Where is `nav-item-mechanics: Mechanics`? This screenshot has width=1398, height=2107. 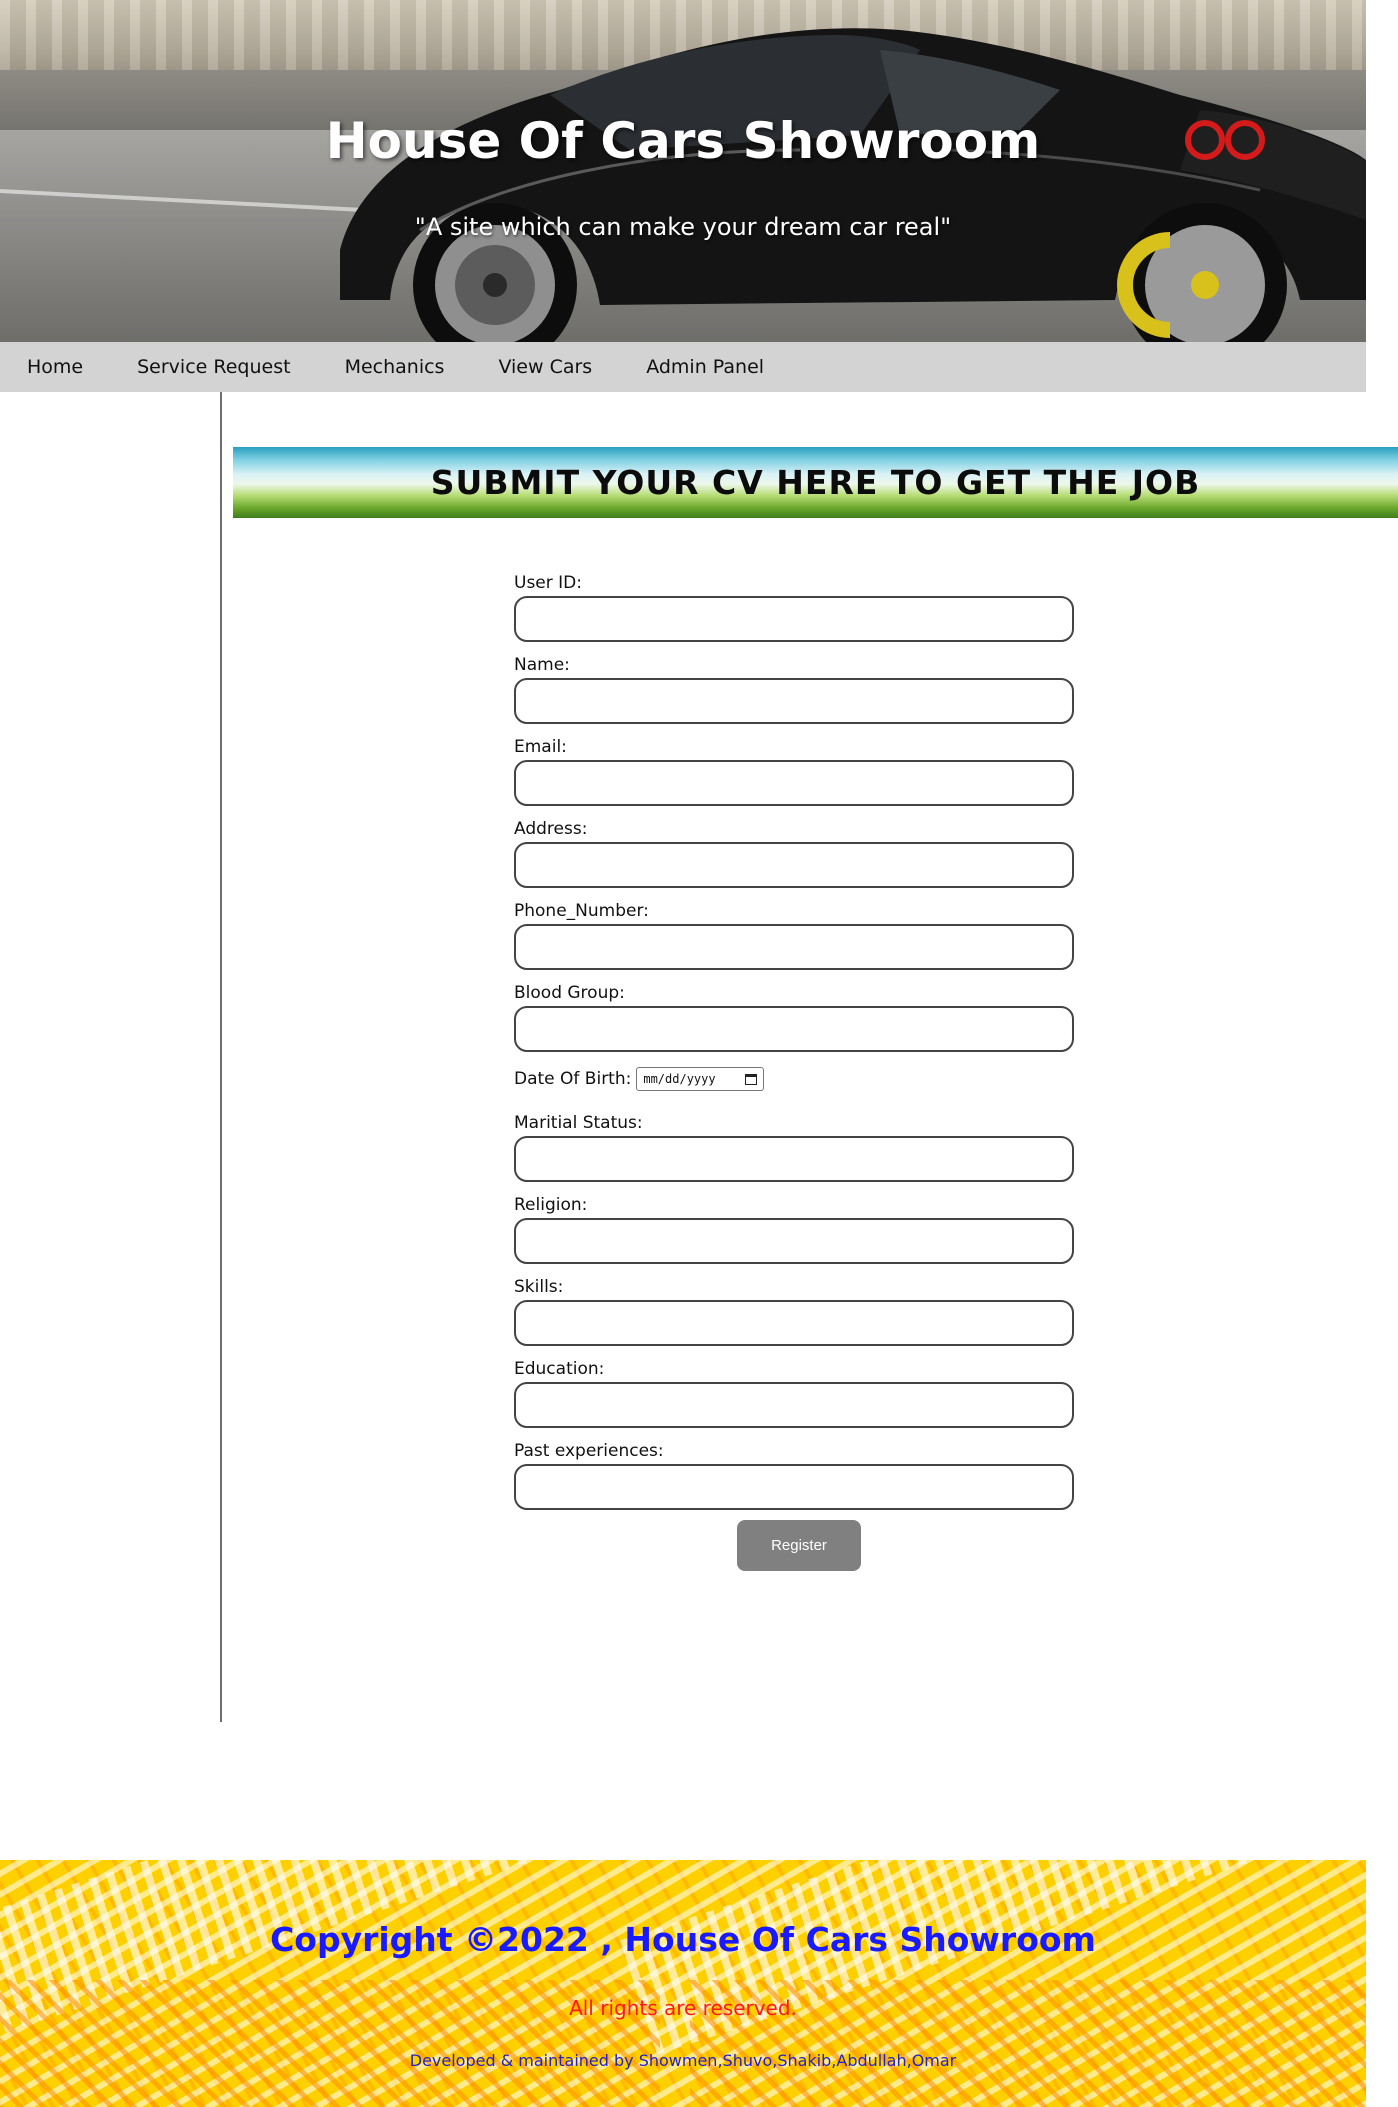
nav-item-mechanics: Mechanics is located at coordinates (395, 367).